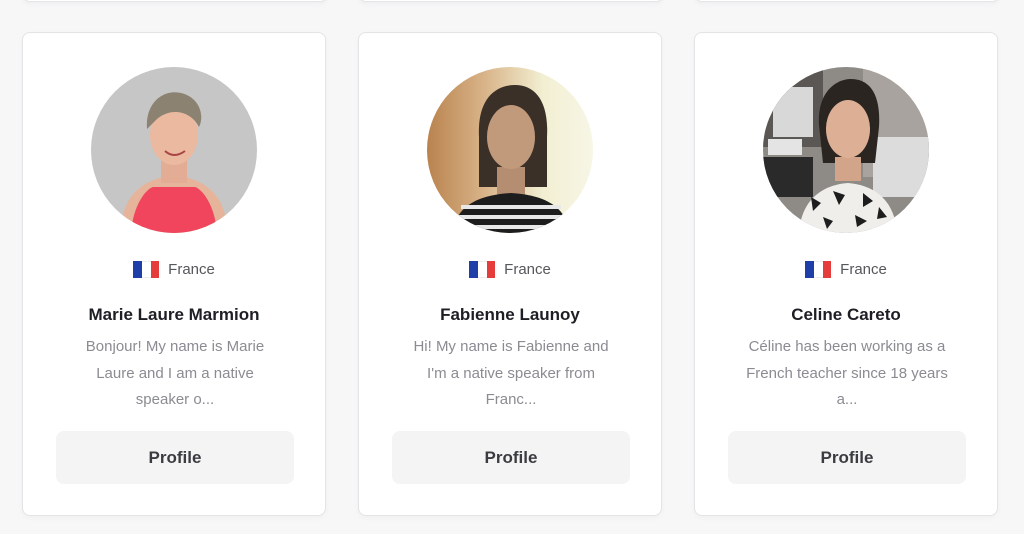 This screenshot has width=1024, height=534. Describe the element at coordinates (175, 346) in the screenshot. I see `bio-line: Bonjour! My name is Marie` at that location.